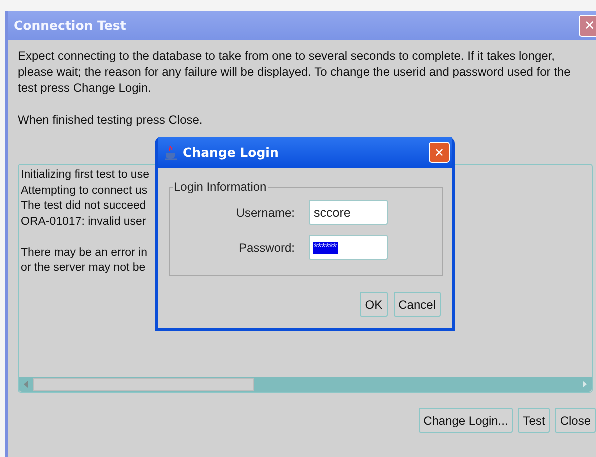  What do you see at coordinates (266, 247) in the screenshot?
I see `field-label: Password:` at bounding box center [266, 247].